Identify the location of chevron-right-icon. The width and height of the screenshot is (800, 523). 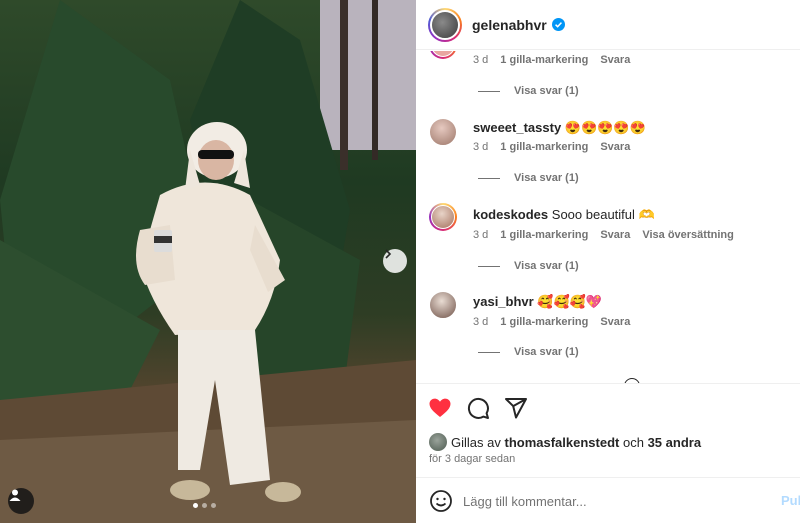
(388, 254).